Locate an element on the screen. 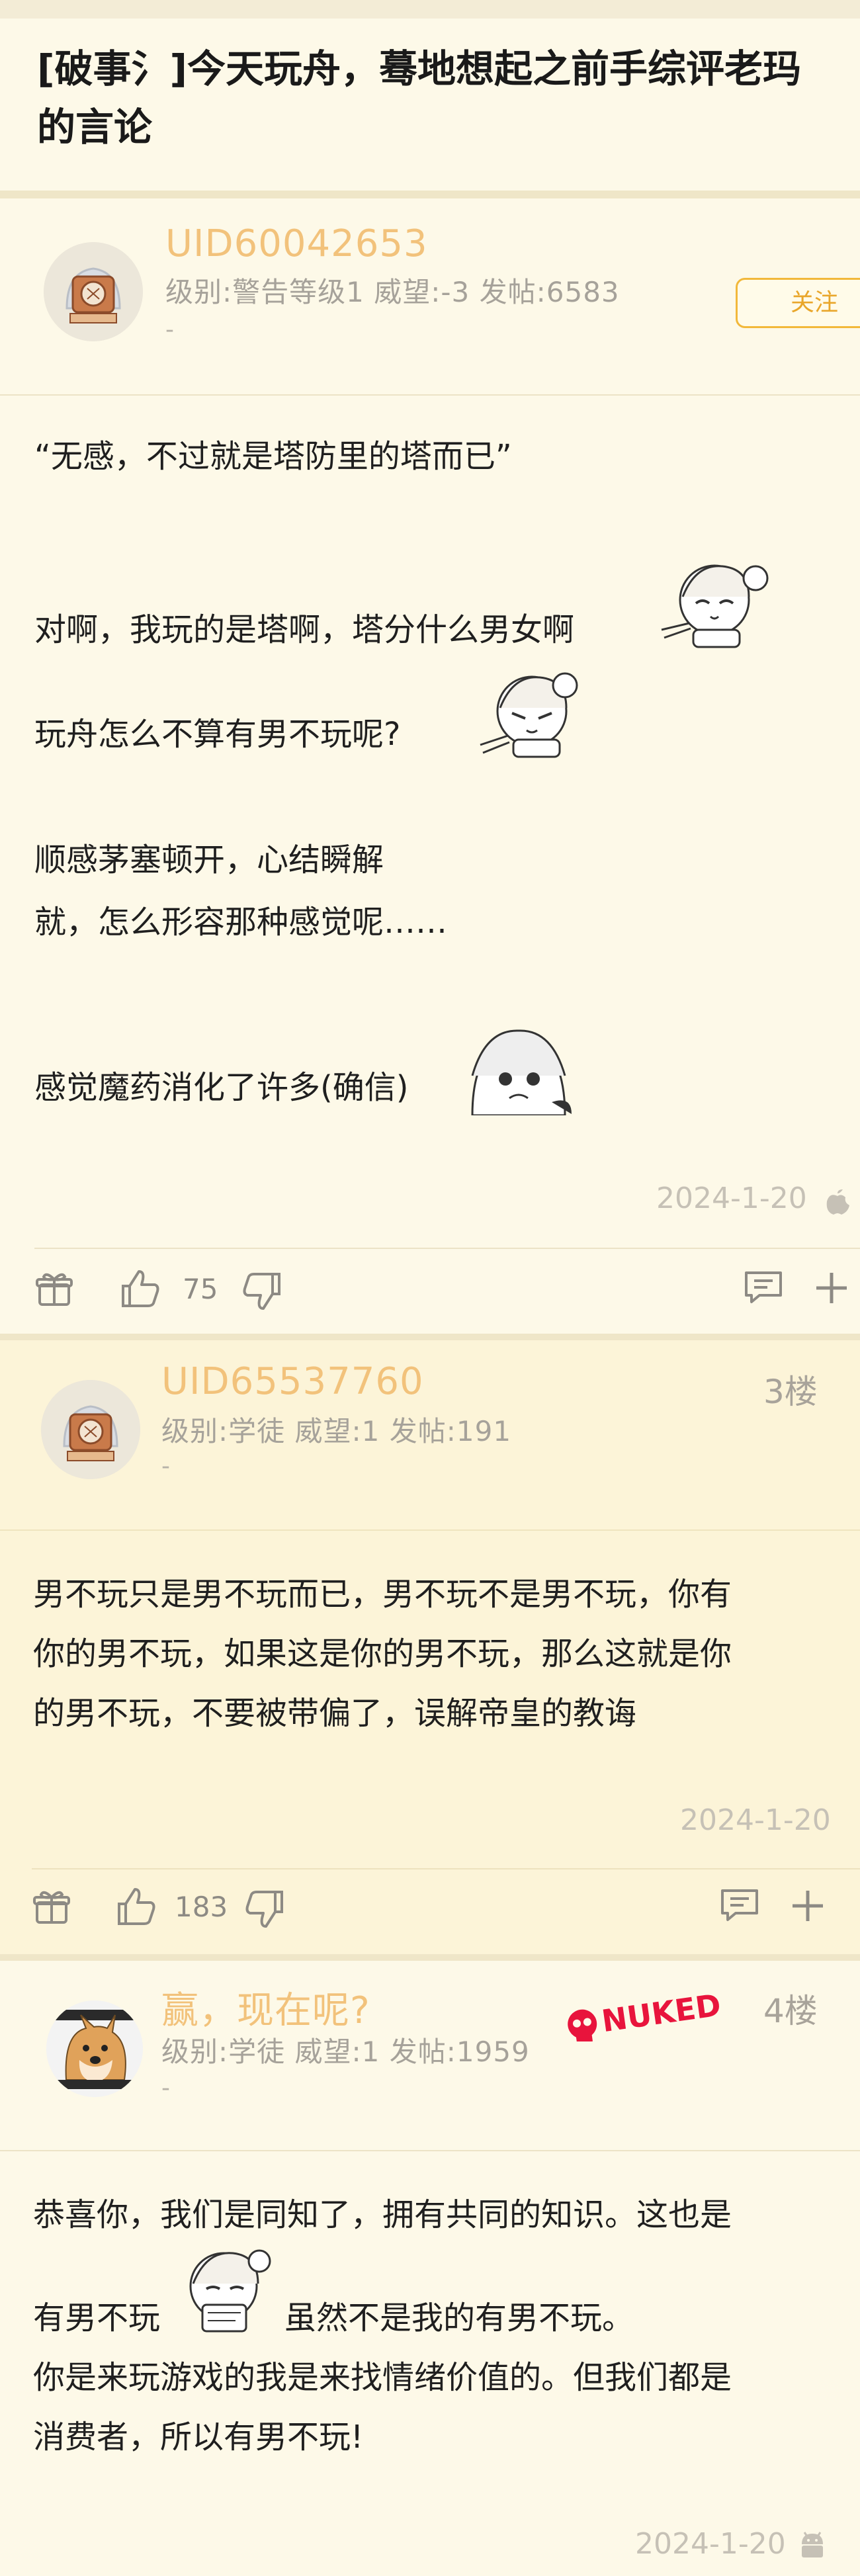  op-line-1: “无感，不过就是塔防里的塔而已” is located at coordinates (273, 456).